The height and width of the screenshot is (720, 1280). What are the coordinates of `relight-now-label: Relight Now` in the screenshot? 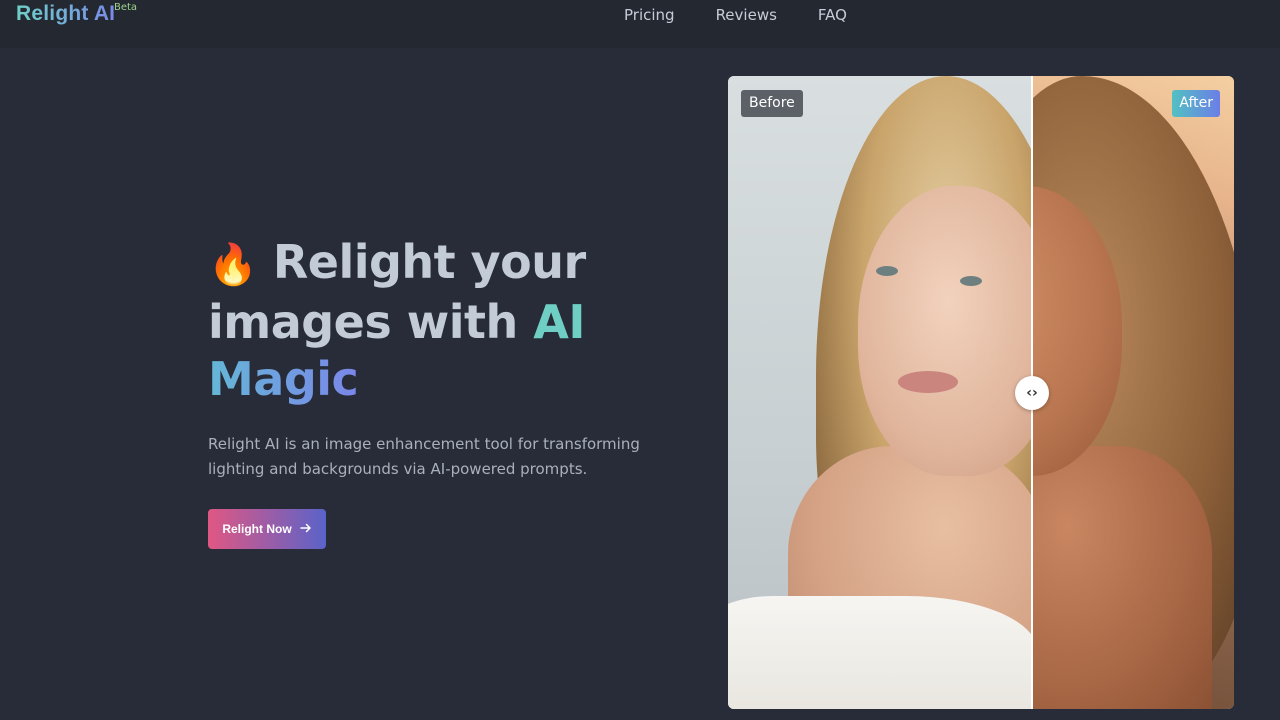 It's located at (257, 529).